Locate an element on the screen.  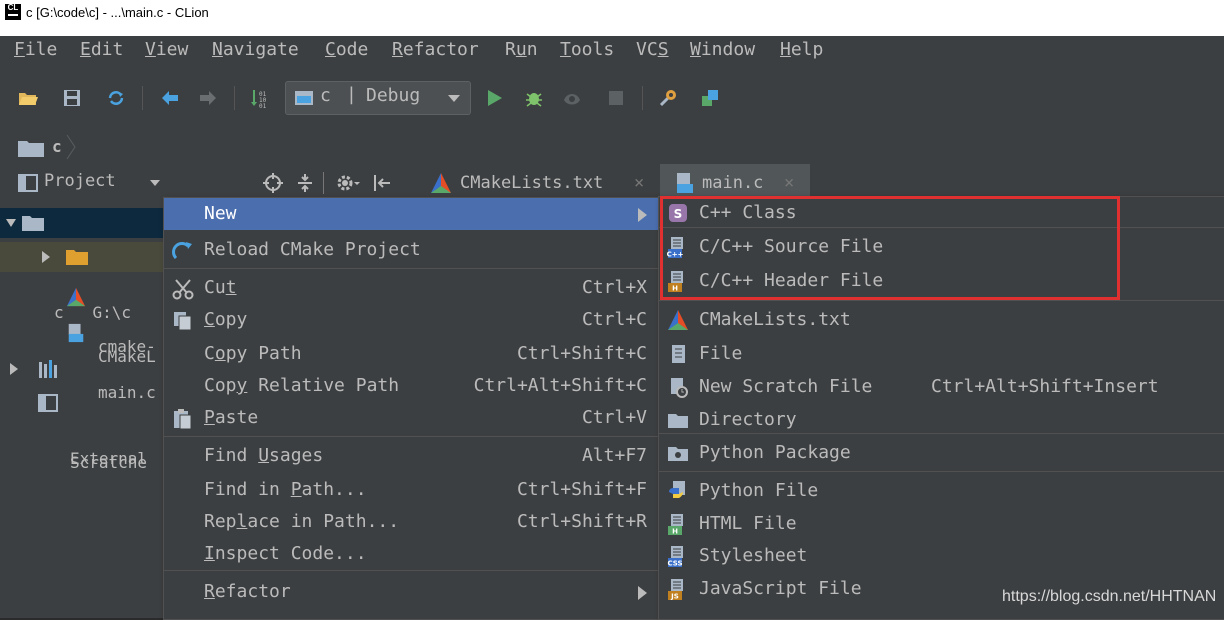
new-submenu-item-directory: Directory is located at coordinates (941, 420).